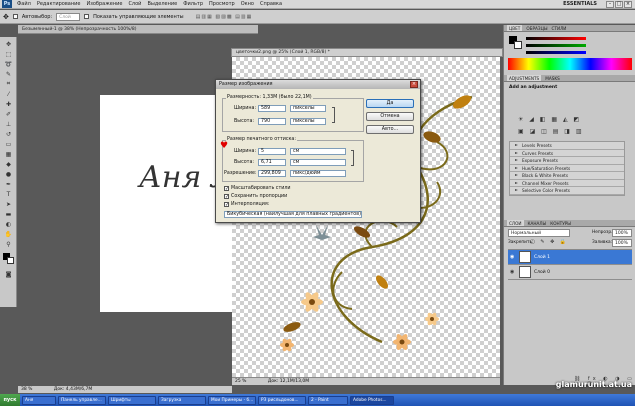  I want to click on print-width-input: 5, so click(272, 151).